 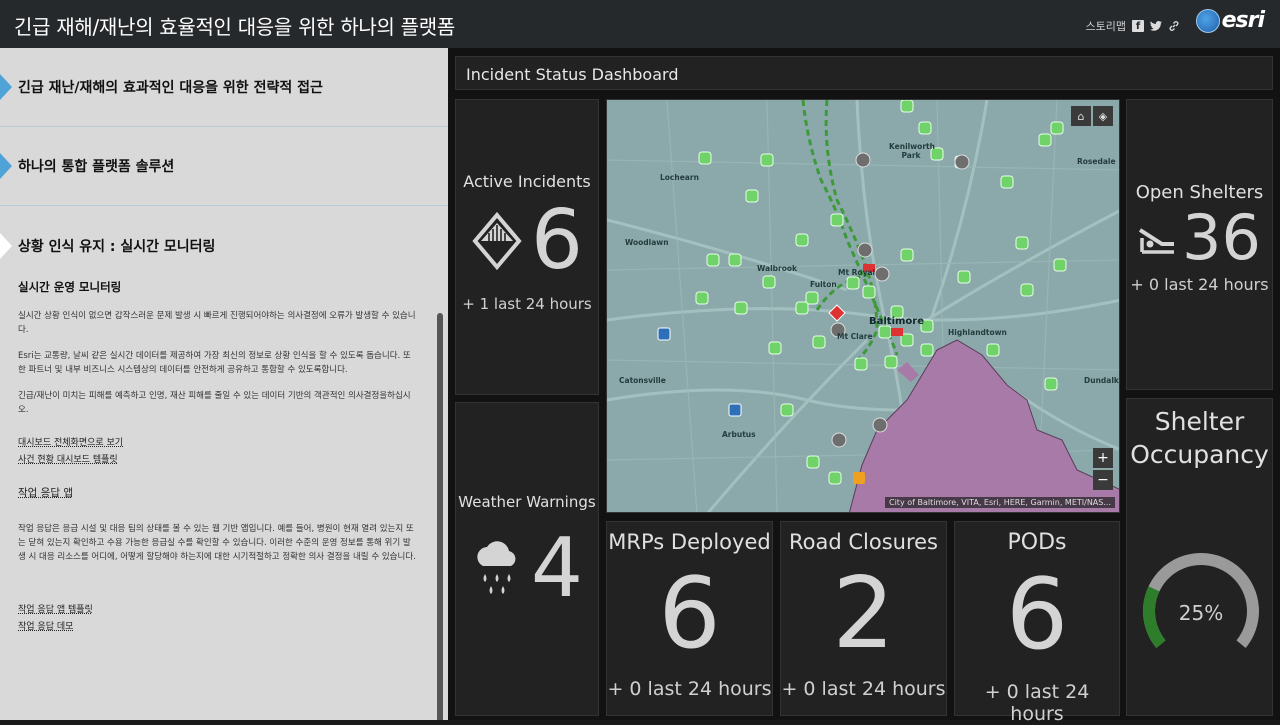 What do you see at coordinates (863, 542) in the screenshot?
I see `card-title: Road Closures` at bounding box center [863, 542].